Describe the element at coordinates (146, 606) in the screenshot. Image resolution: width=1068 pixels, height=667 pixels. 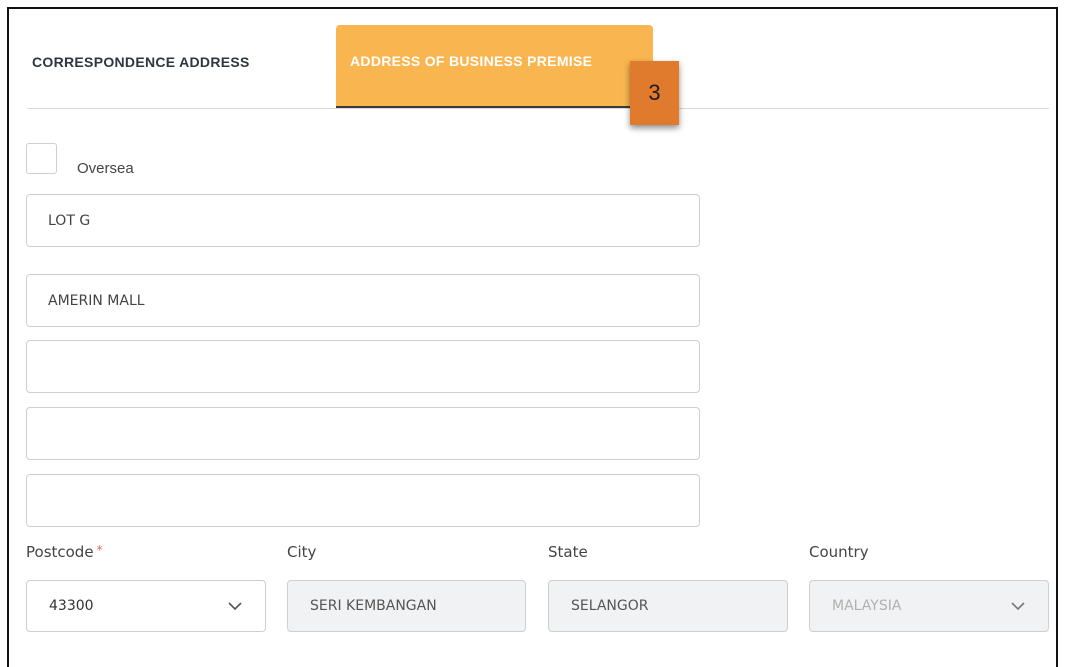
I see `postcode-select: 43300` at that location.